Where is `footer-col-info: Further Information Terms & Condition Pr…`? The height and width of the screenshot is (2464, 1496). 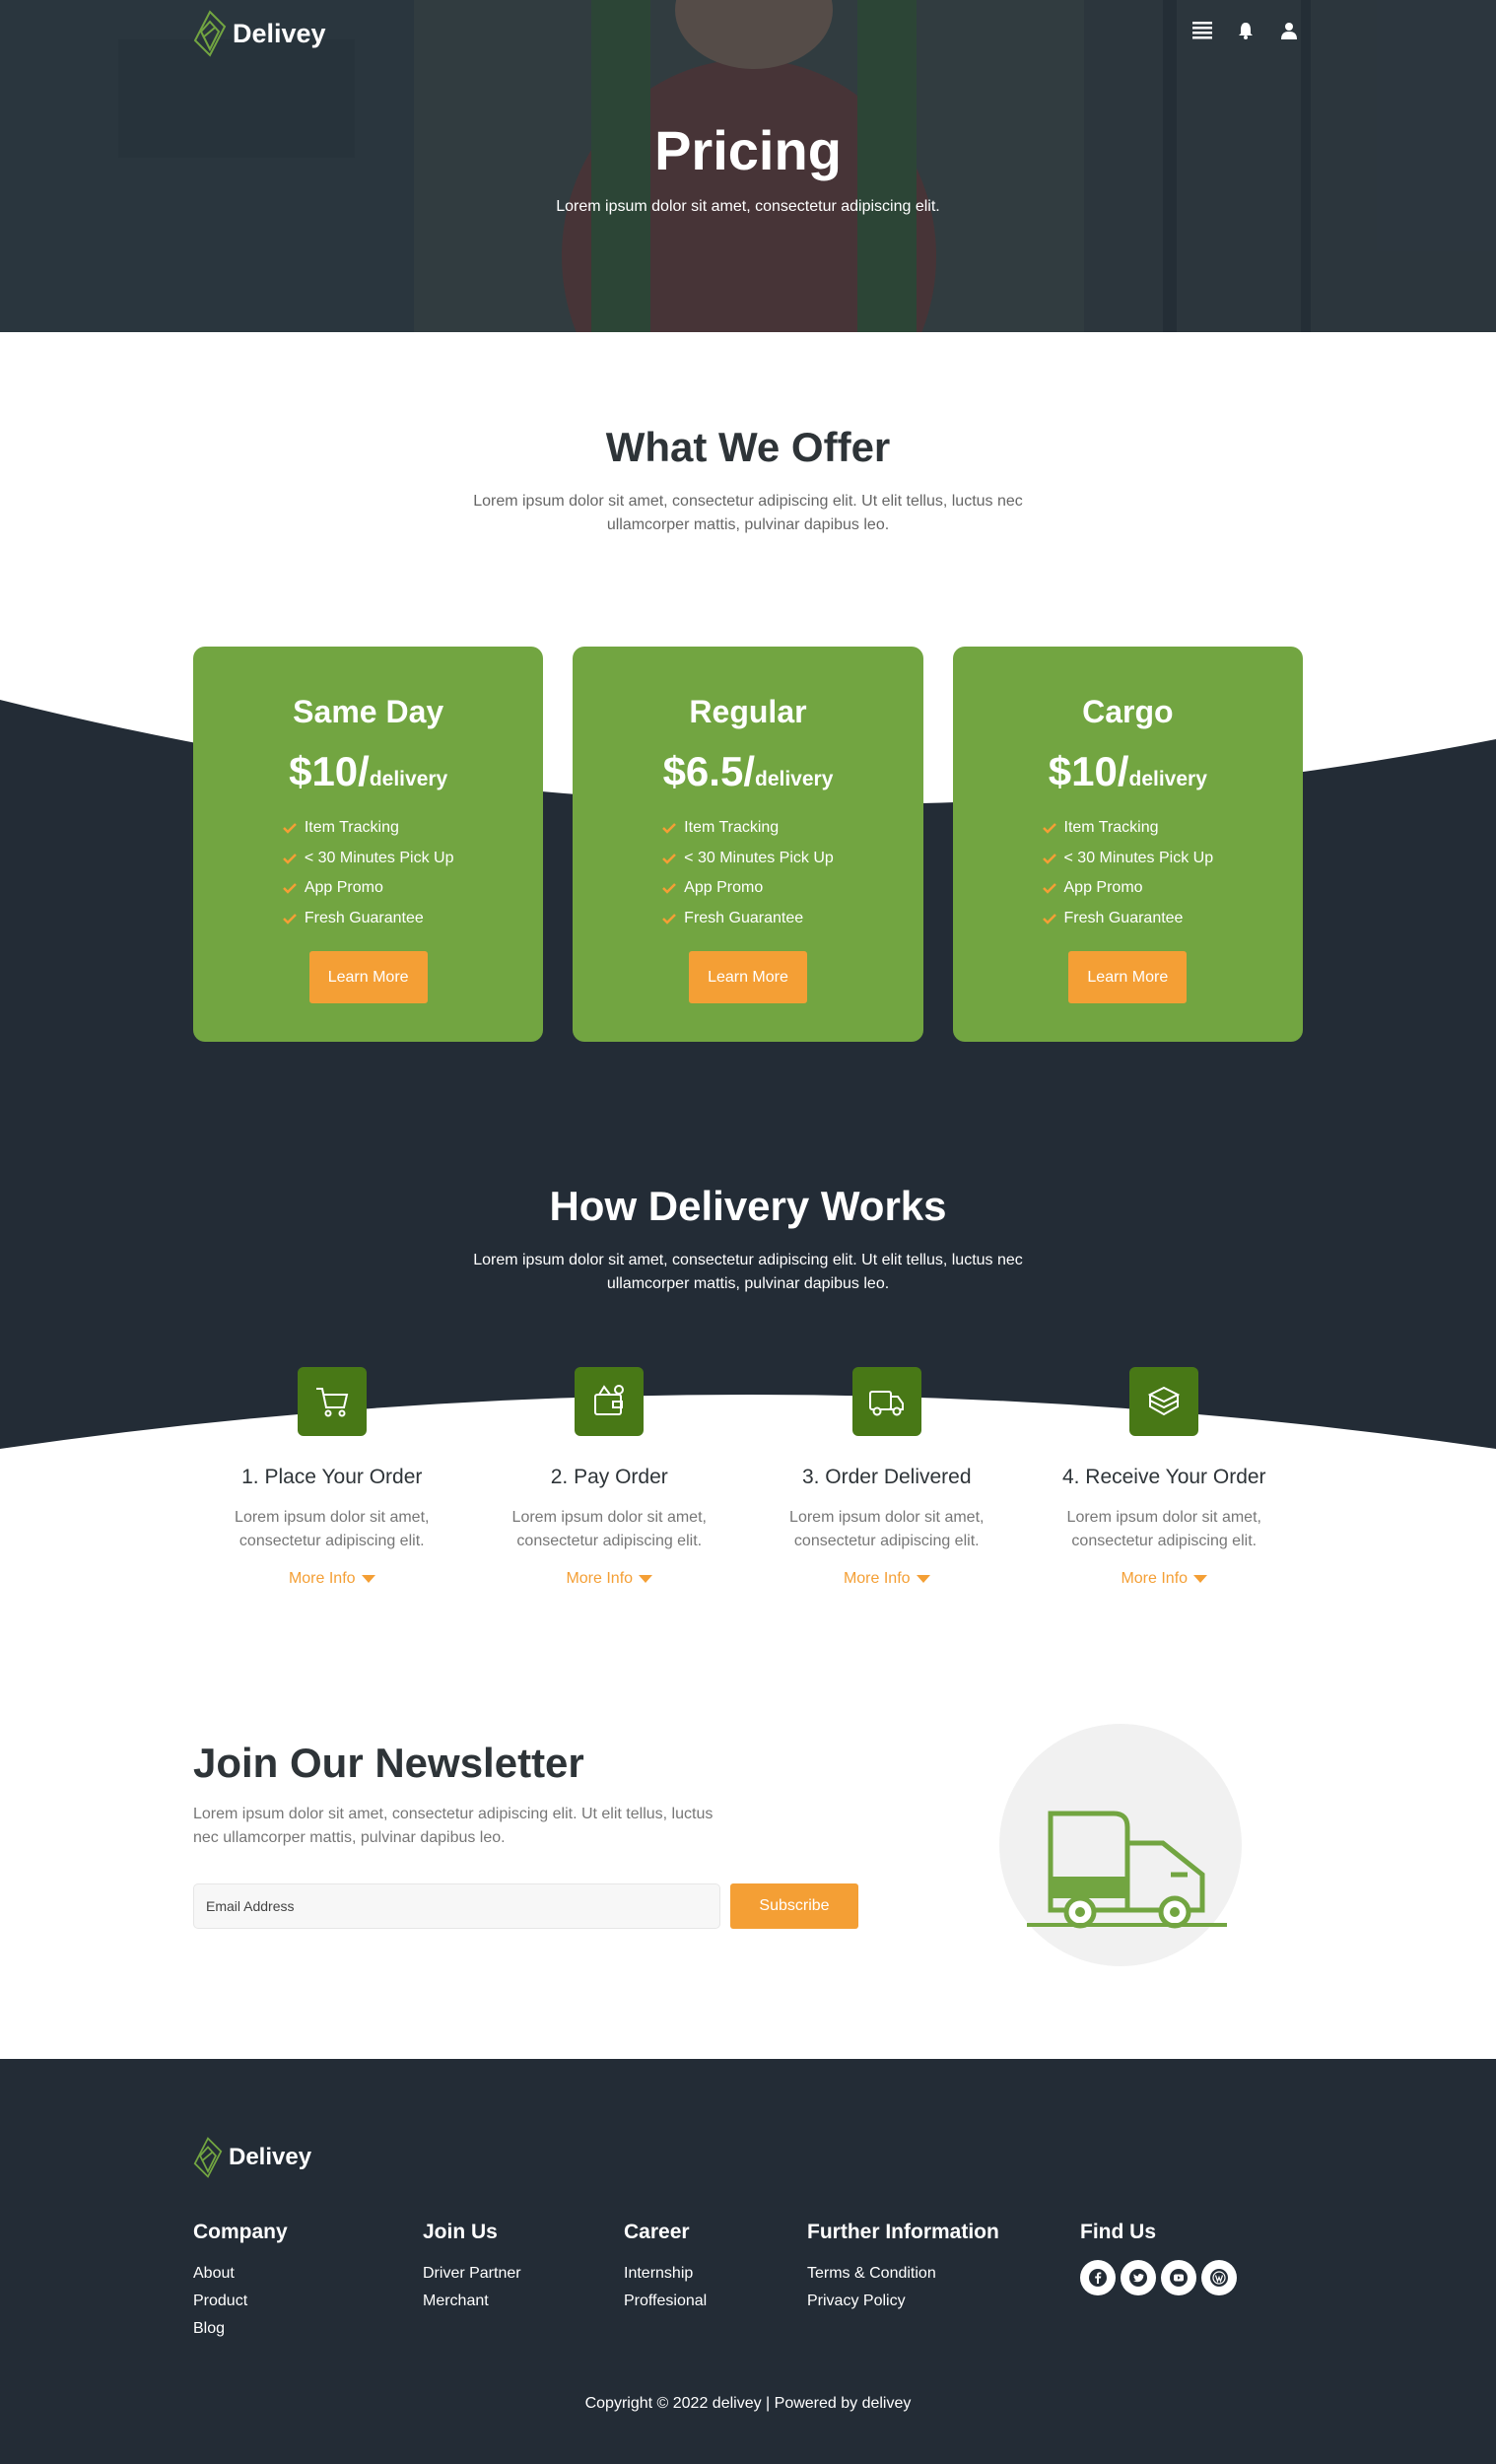 footer-col-info: Further Information Terms & Condition Pr… is located at coordinates (903, 2268).